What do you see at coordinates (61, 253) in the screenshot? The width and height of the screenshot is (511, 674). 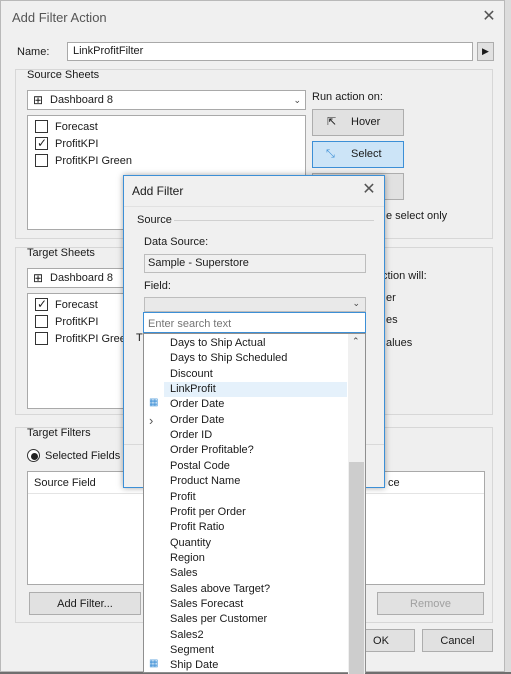 I see `target-sheets-heading: Target Sheets` at bounding box center [61, 253].